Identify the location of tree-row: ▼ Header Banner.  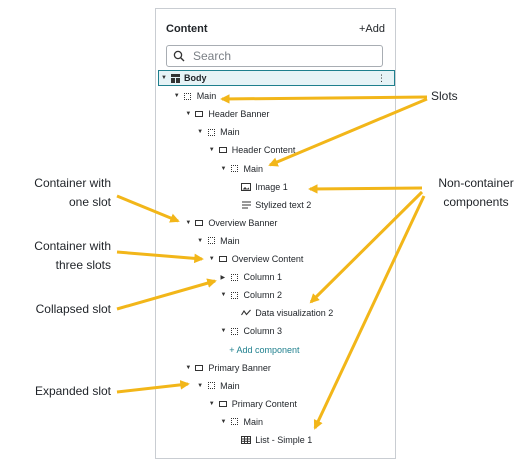
(227, 114).